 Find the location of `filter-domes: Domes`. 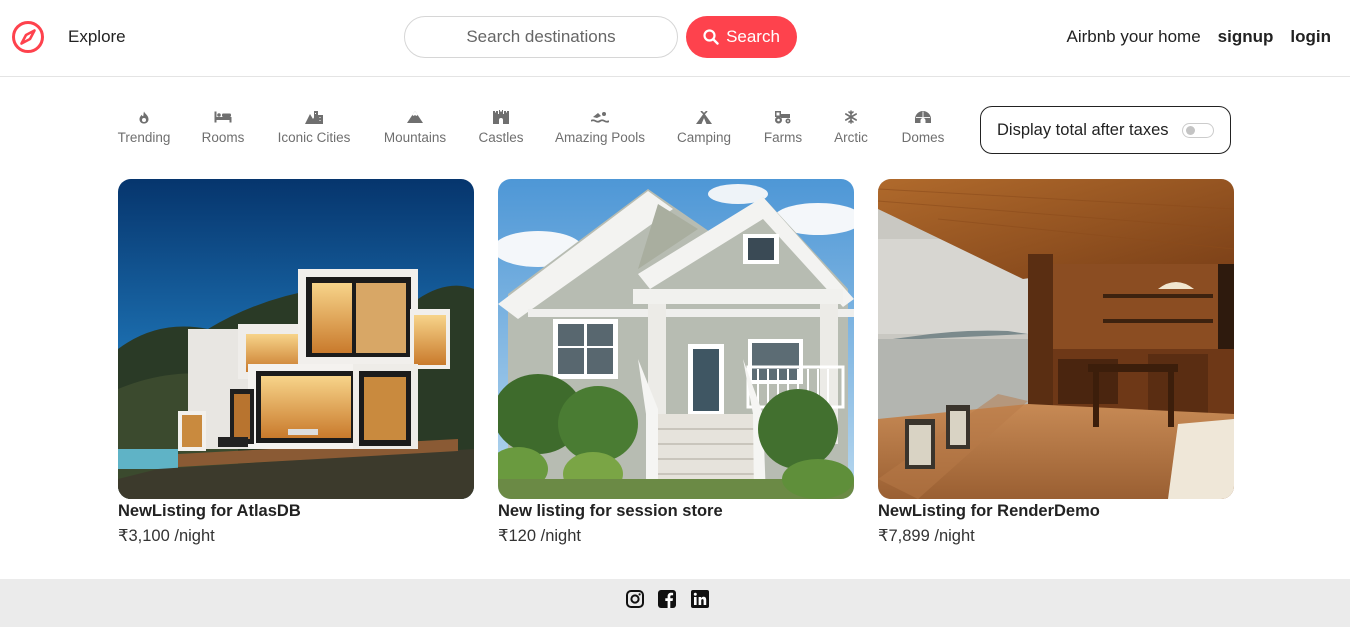

filter-domes: Domes is located at coordinates (923, 125).